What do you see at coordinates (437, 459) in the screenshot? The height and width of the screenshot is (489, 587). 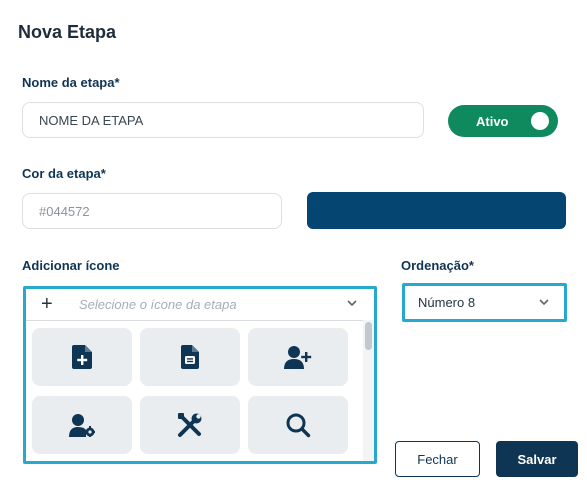 I see `close-button: Fechar` at bounding box center [437, 459].